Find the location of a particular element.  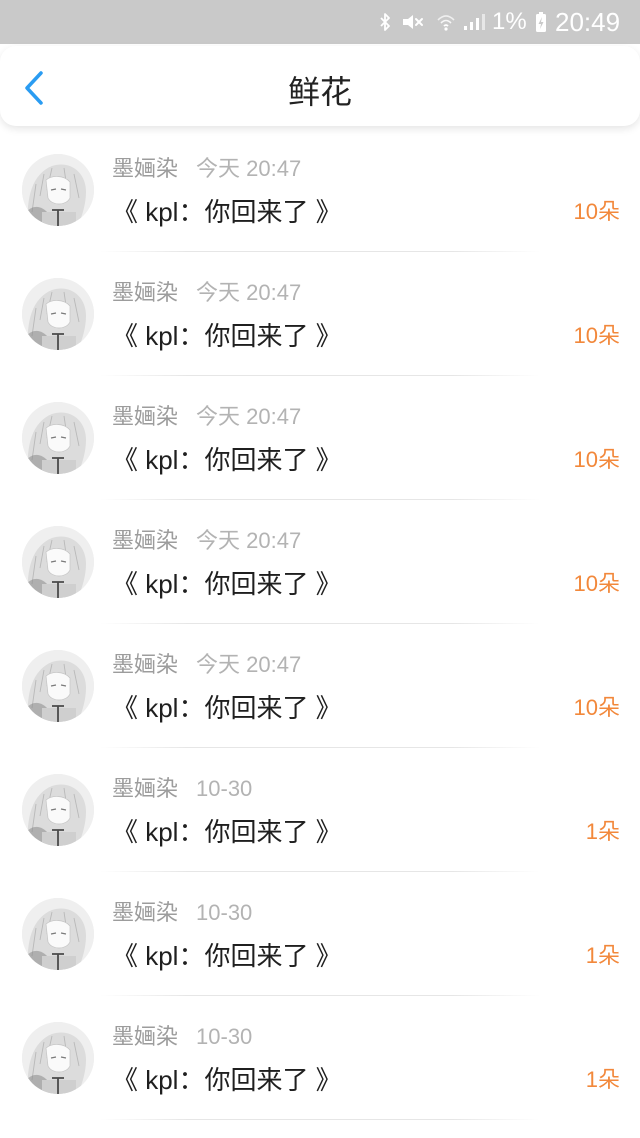

battery-charging-icon is located at coordinates (541, 22).